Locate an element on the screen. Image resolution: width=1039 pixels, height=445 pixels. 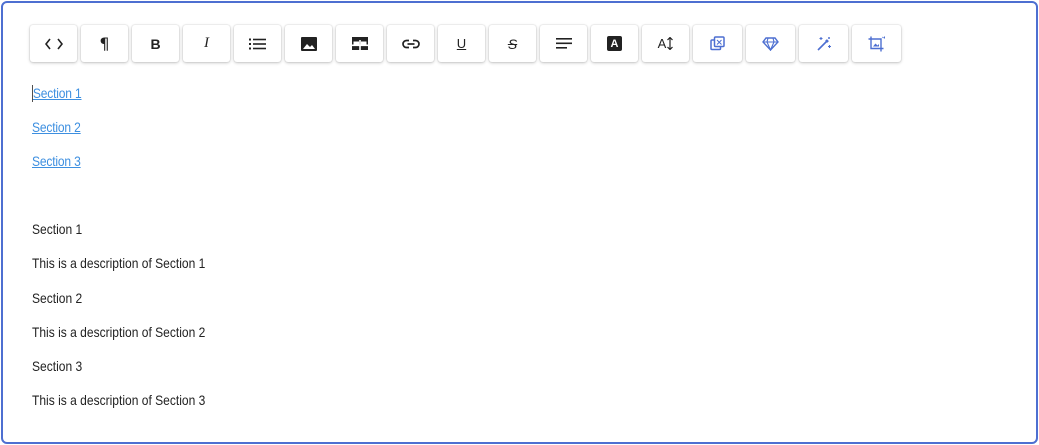
code-icon is located at coordinates (53, 43).